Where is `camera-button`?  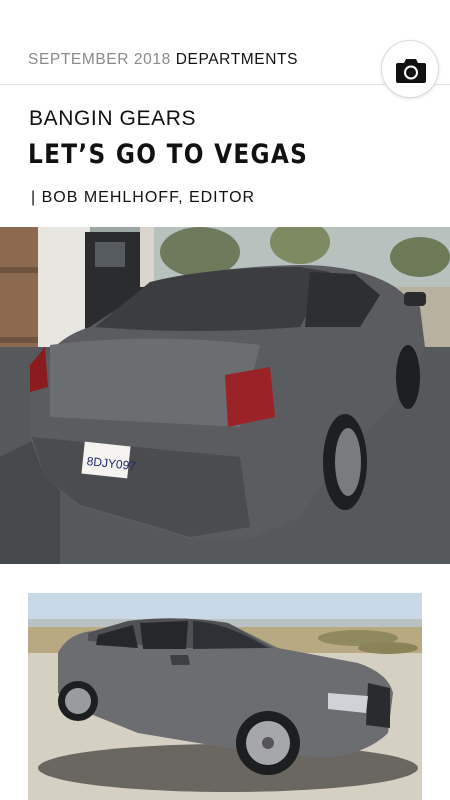 camera-button is located at coordinates (410, 69).